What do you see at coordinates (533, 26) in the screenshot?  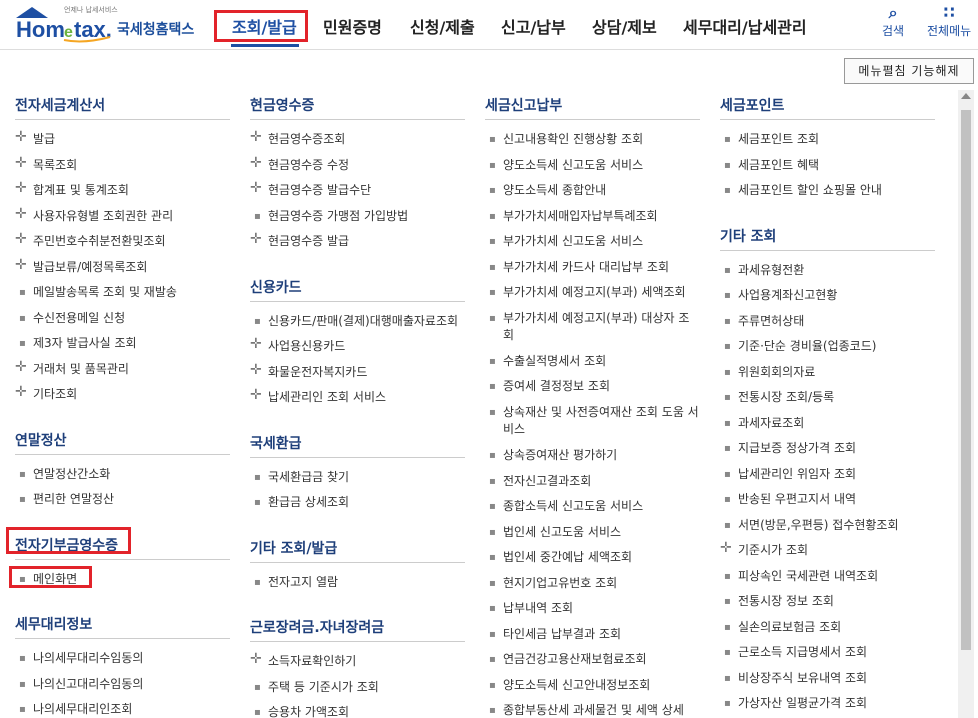 I see `gnb-report-pay: 신고/납부` at bounding box center [533, 26].